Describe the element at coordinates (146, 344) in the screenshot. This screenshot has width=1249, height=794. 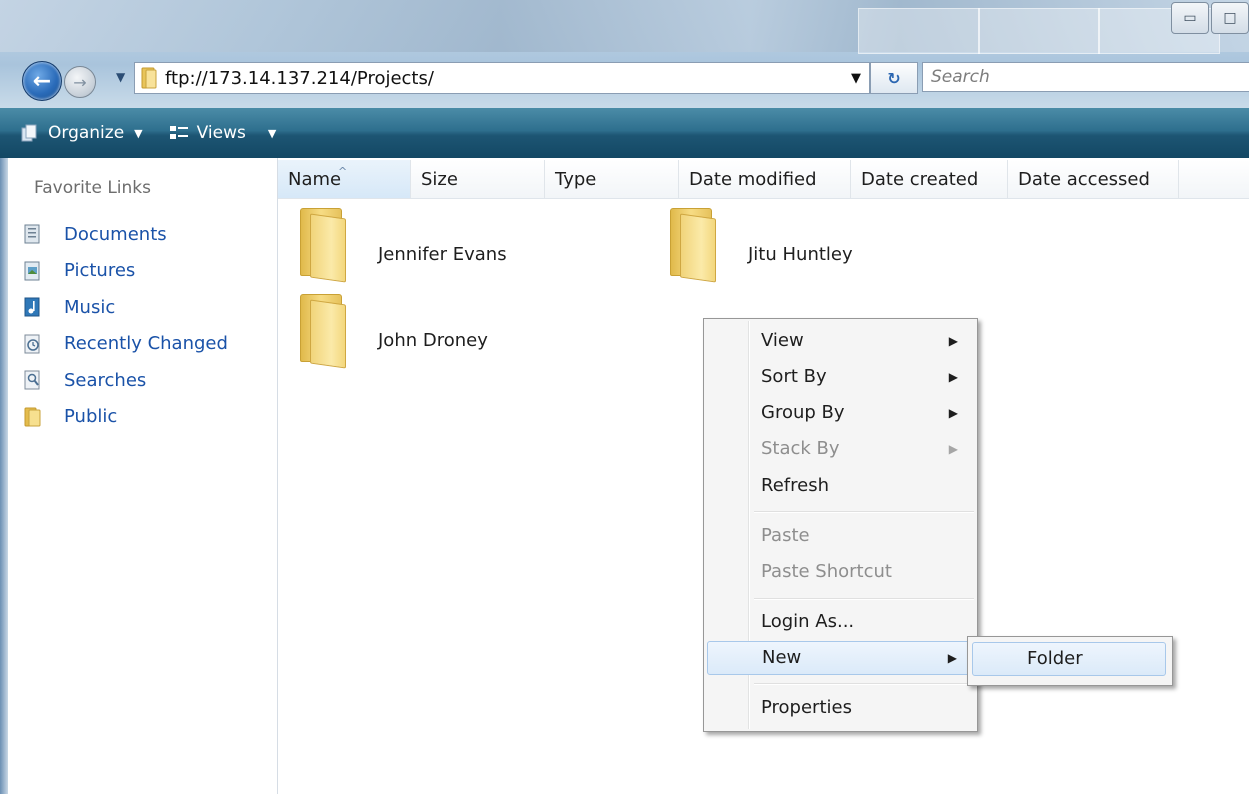
I see `favorite-link-label: Recently Changed` at that location.